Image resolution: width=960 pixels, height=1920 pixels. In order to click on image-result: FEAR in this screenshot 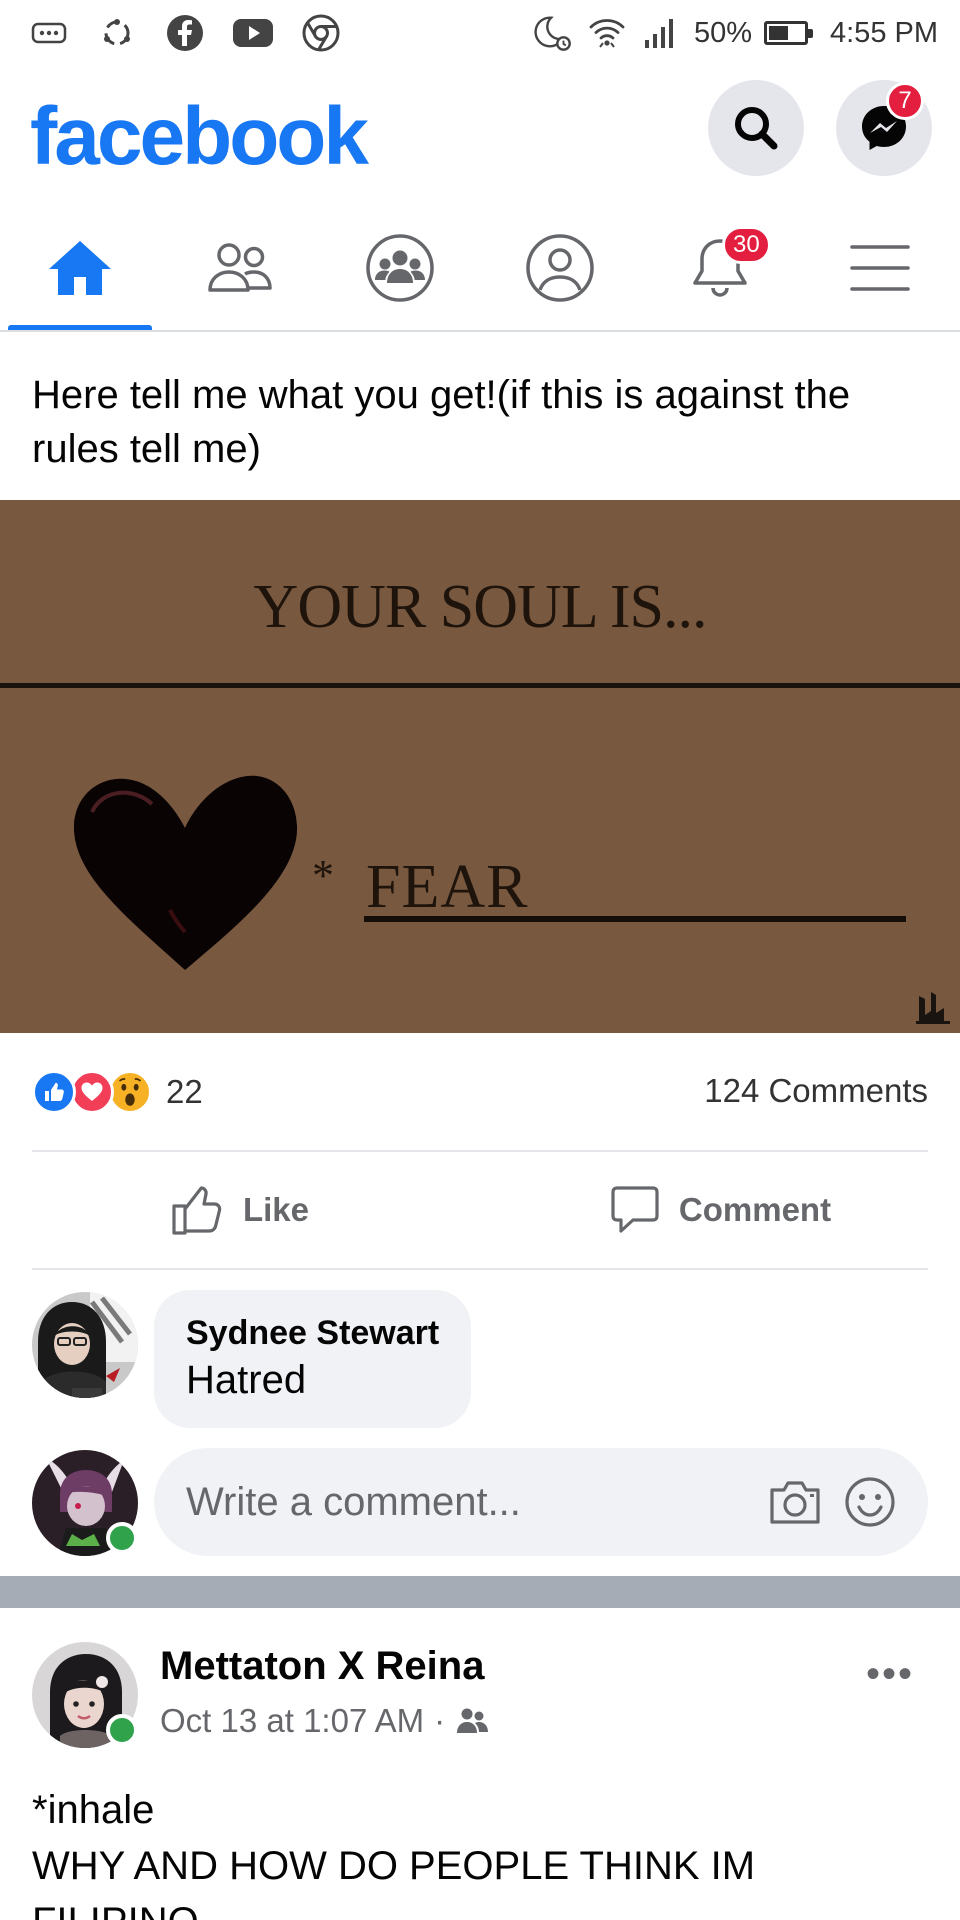, I will do `click(447, 887)`.